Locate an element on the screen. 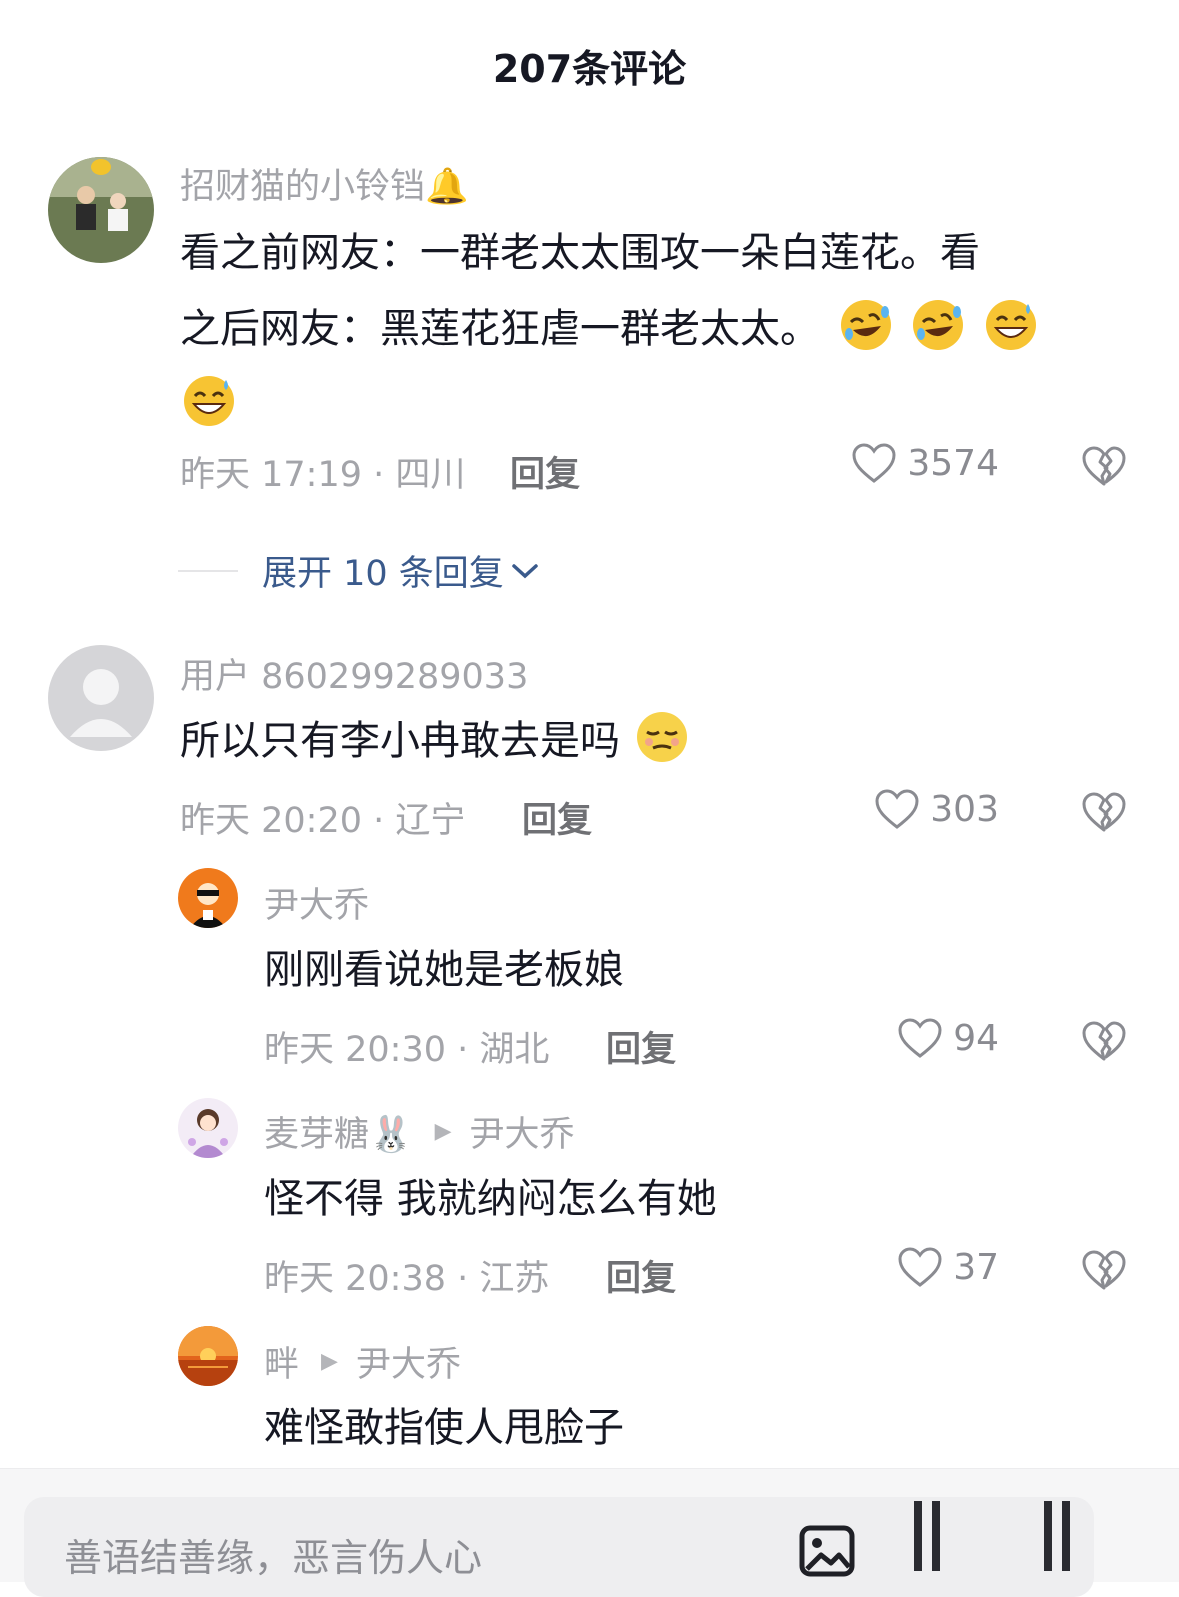 The width and height of the screenshot is (1179, 1597). expand-replies-label: 展开 10 条回复 is located at coordinates (383, 574).